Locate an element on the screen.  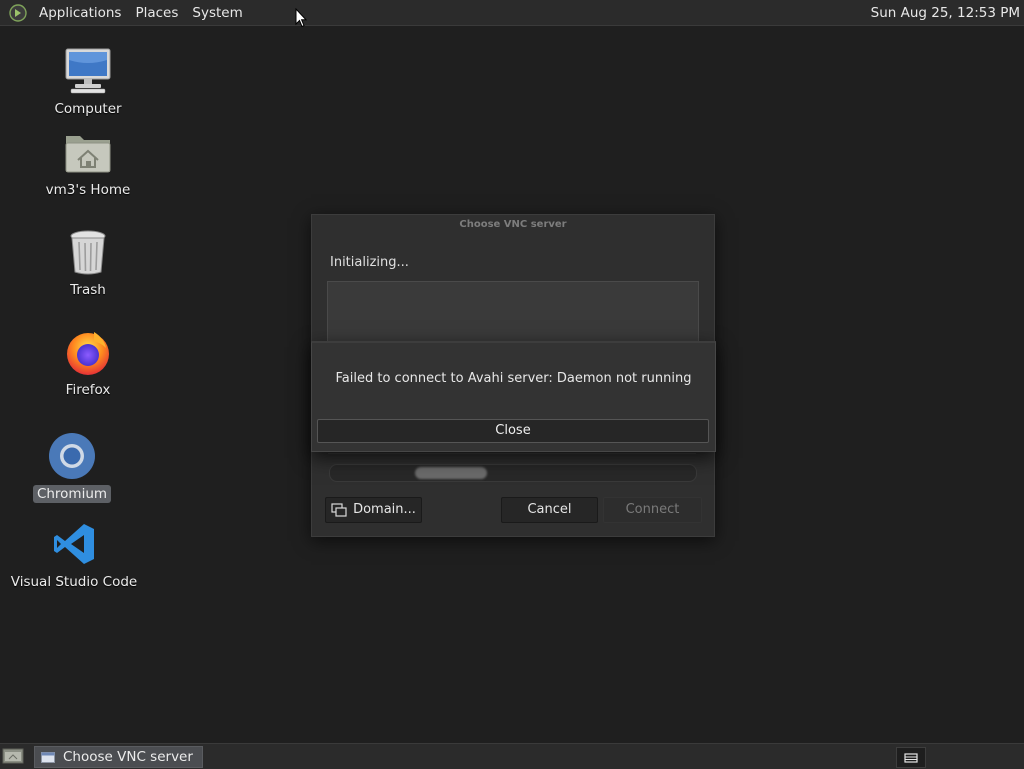
dialog-title: Choose VNC server is located at coordinates (513, 225).